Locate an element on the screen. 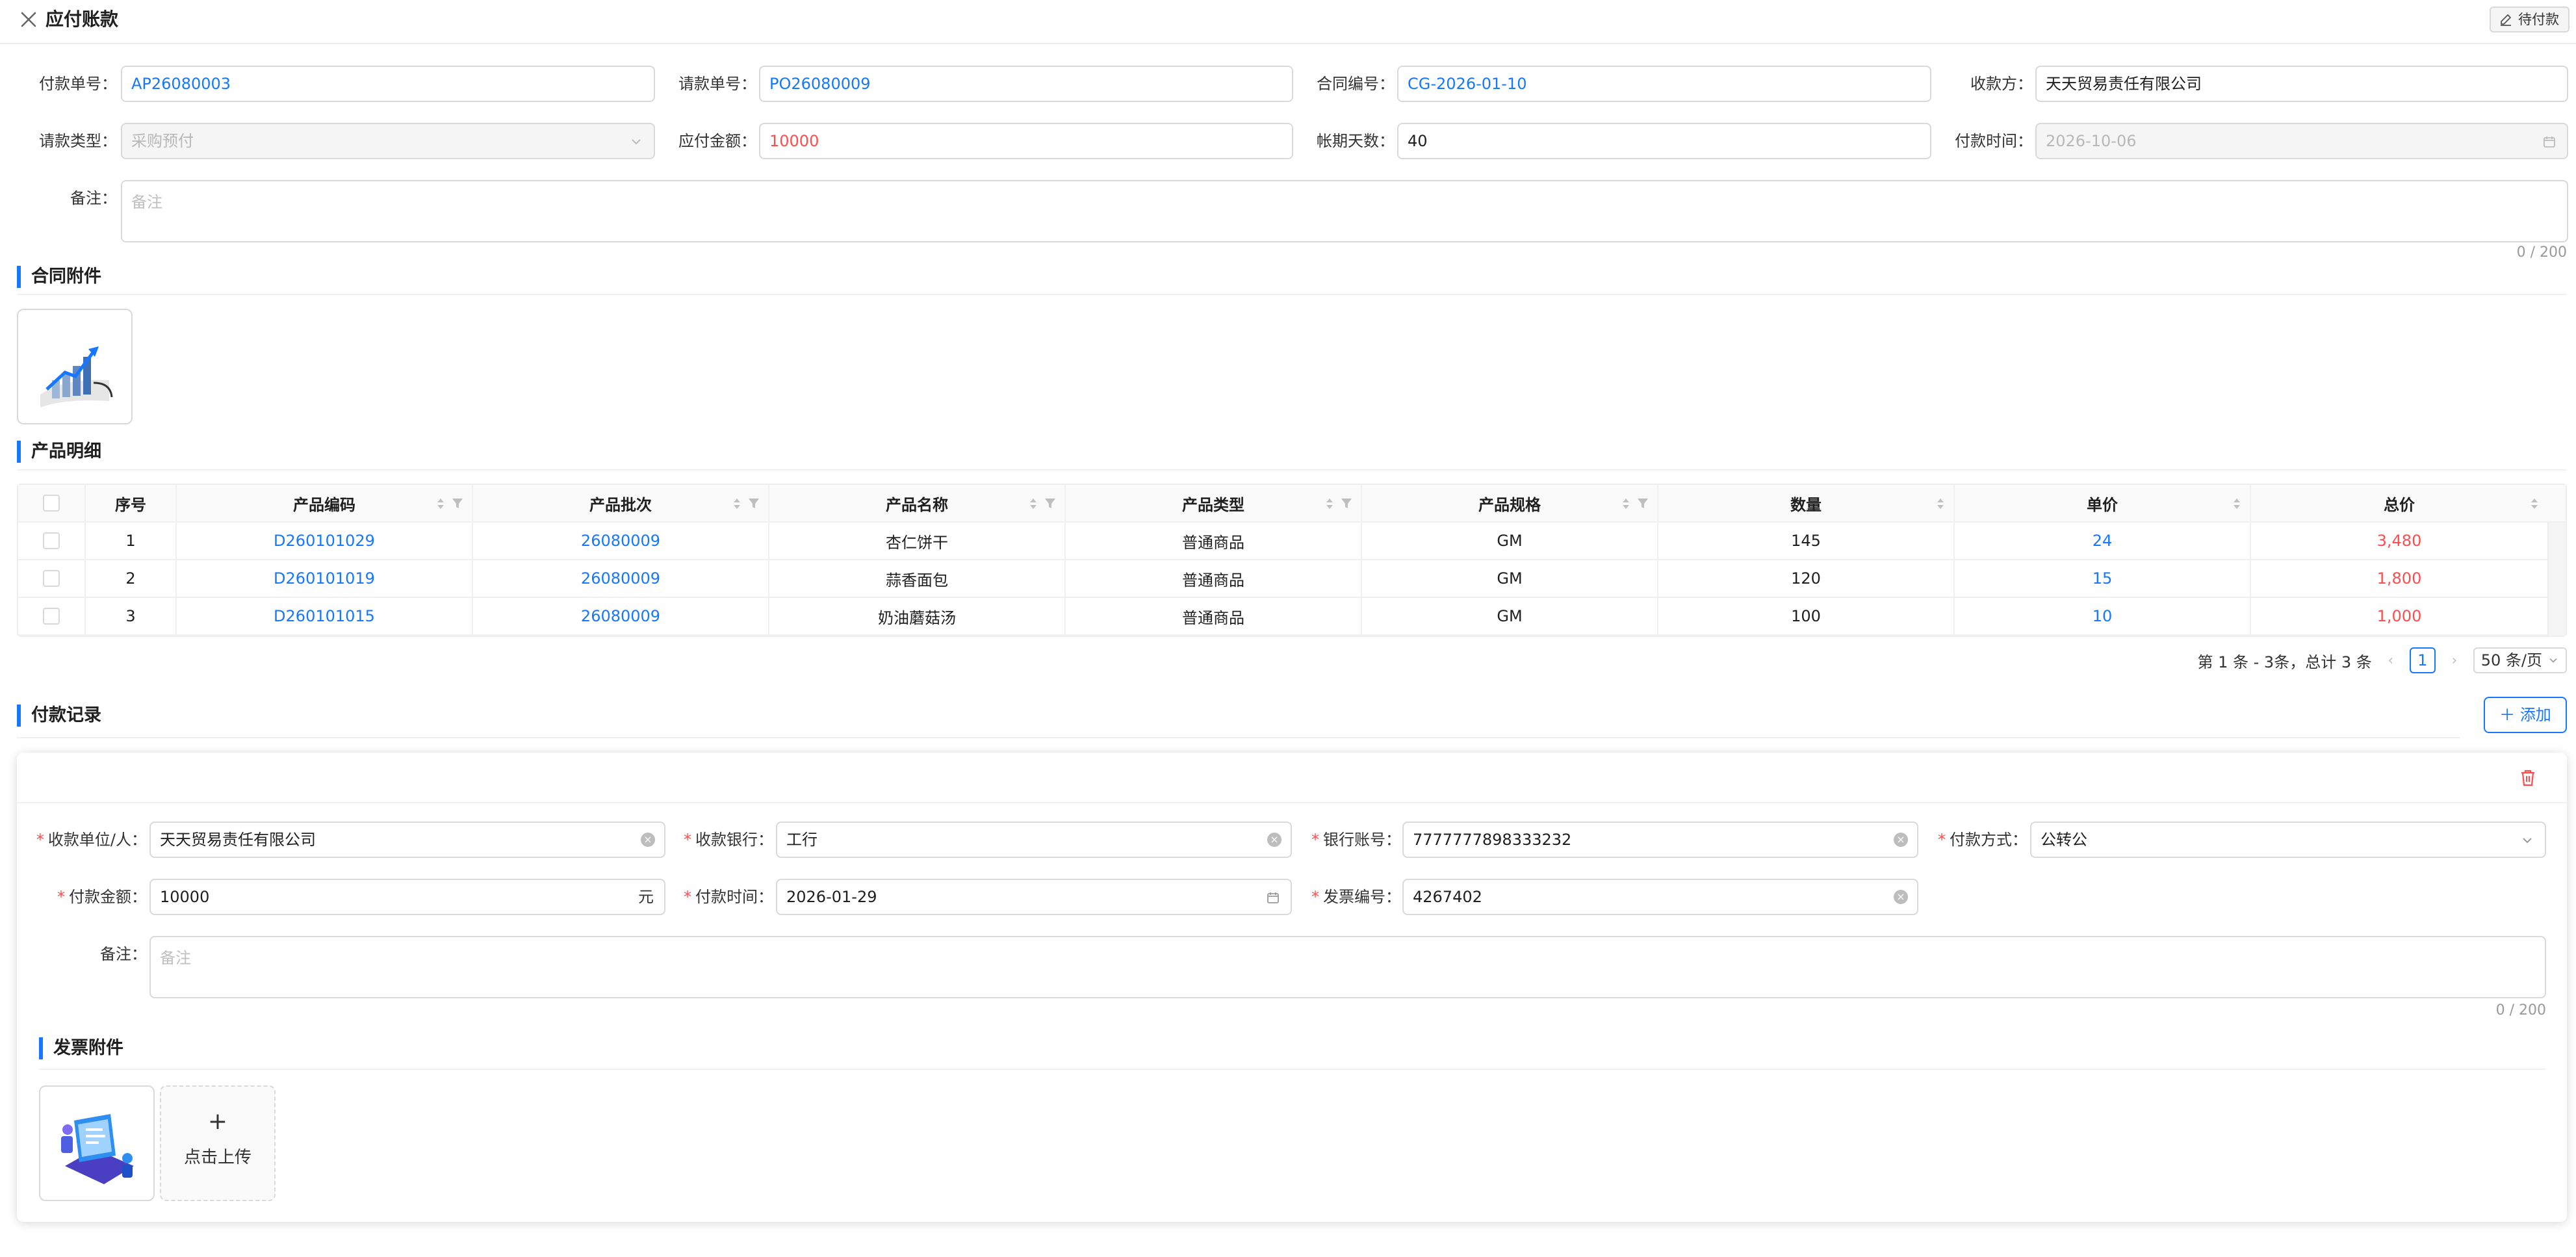  add-payment-label: 添加 is located at coordinates (2535, 715).